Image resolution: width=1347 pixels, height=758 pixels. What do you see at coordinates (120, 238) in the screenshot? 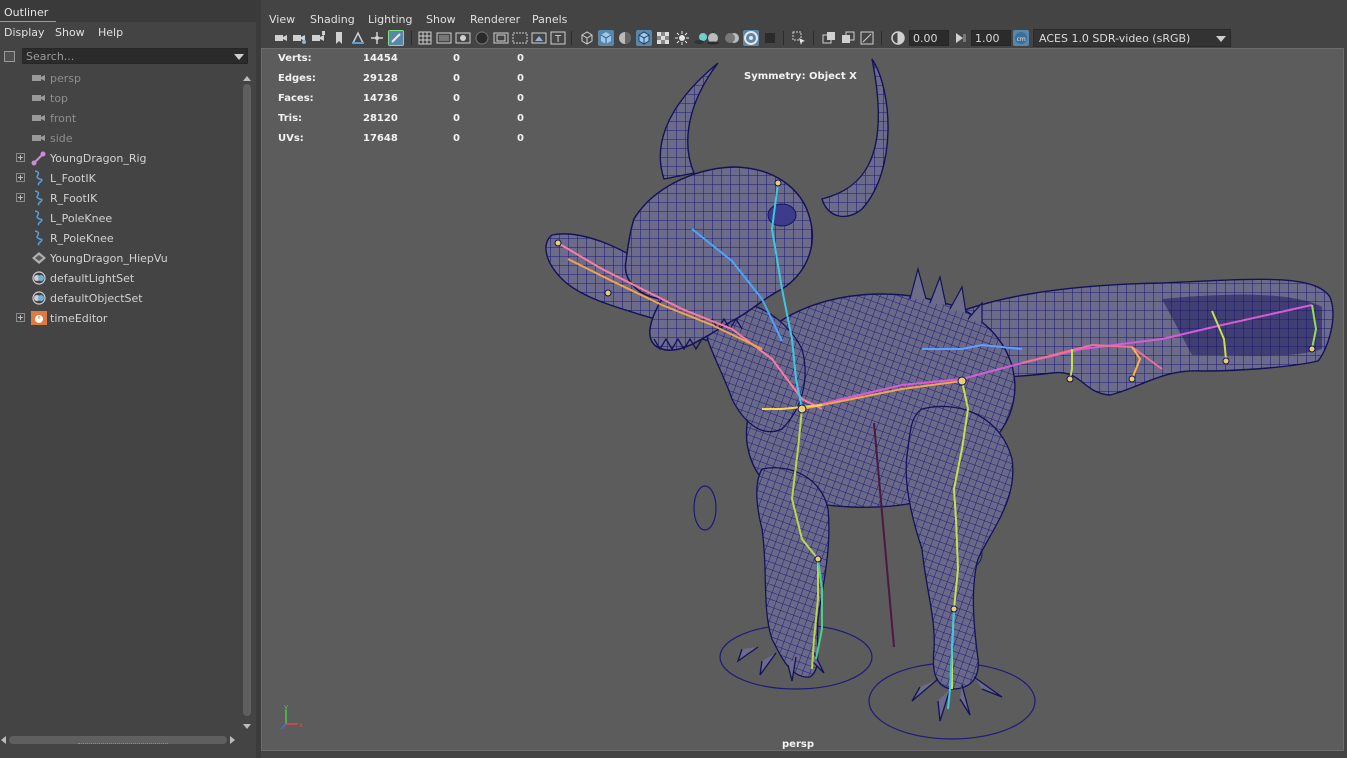
I see `outliner-item: R_PoleKnee` at bounding box center [120, 238].